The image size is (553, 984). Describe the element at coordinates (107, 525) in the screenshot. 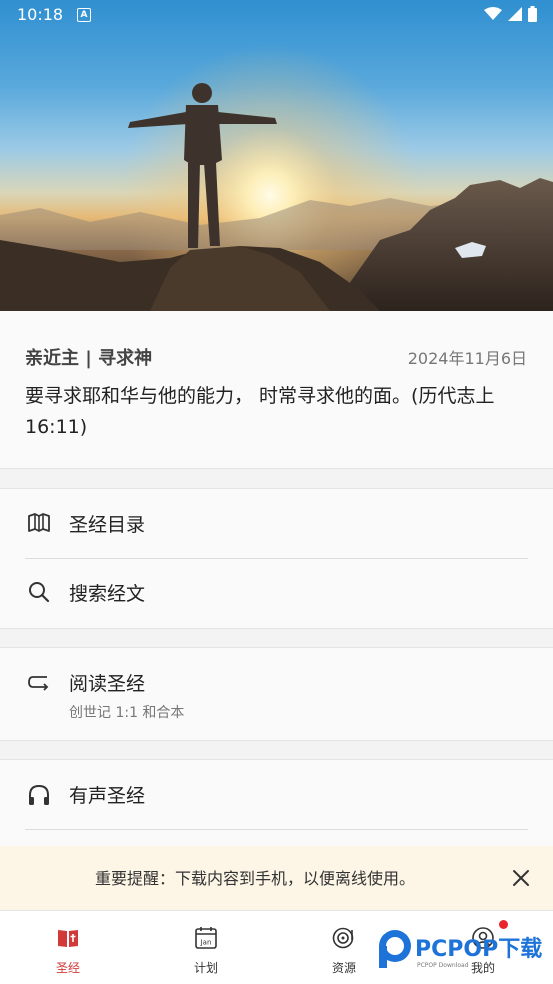

I see `bible-catalog-label: 圣经目录` at that location.